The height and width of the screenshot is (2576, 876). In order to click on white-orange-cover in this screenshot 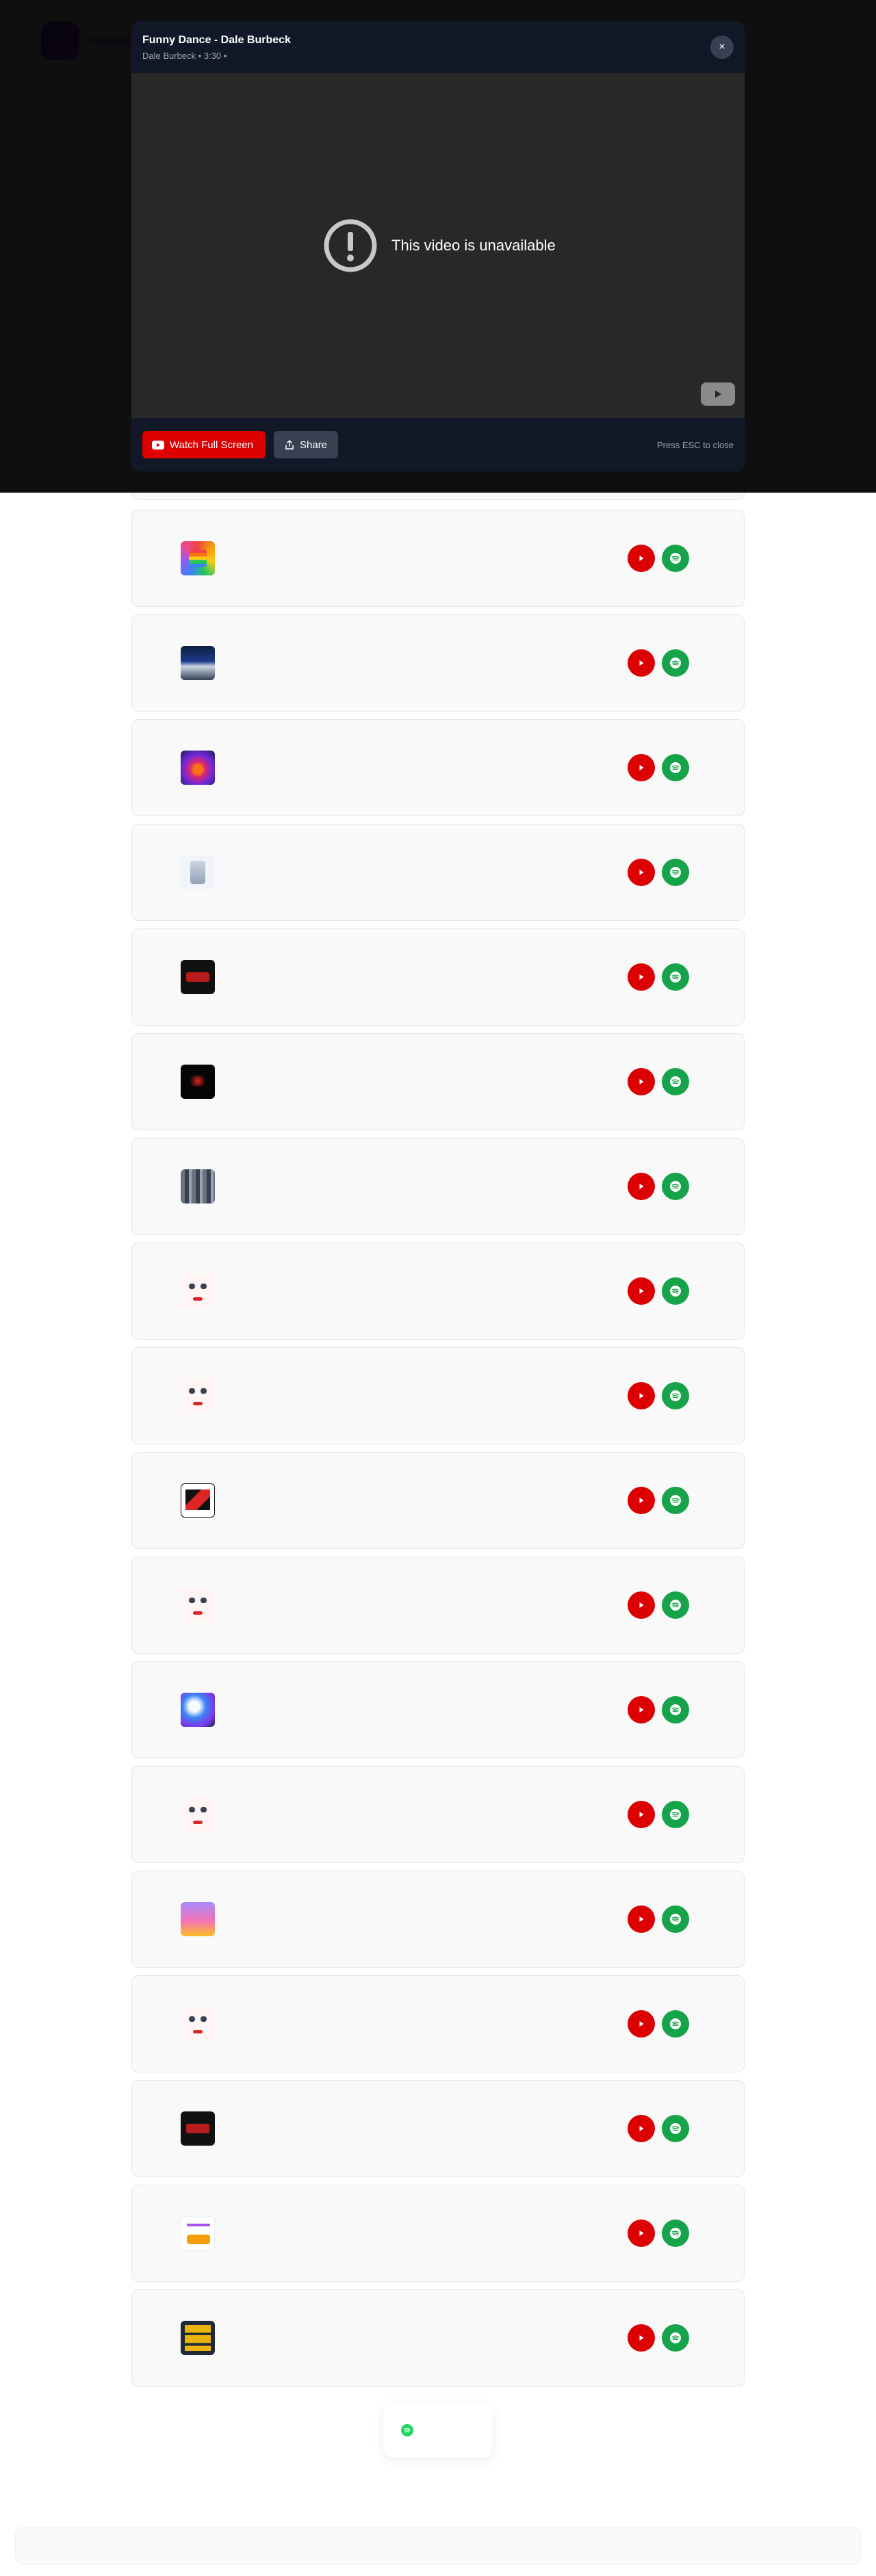, I will do `click(198, 2233)`.